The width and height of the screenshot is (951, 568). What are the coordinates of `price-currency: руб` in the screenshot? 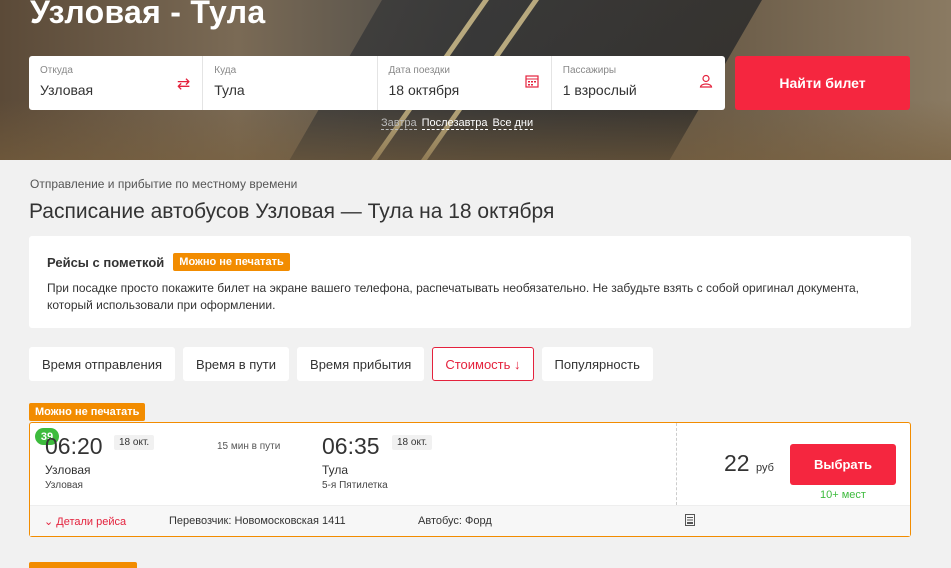 It's located at (764, 468).